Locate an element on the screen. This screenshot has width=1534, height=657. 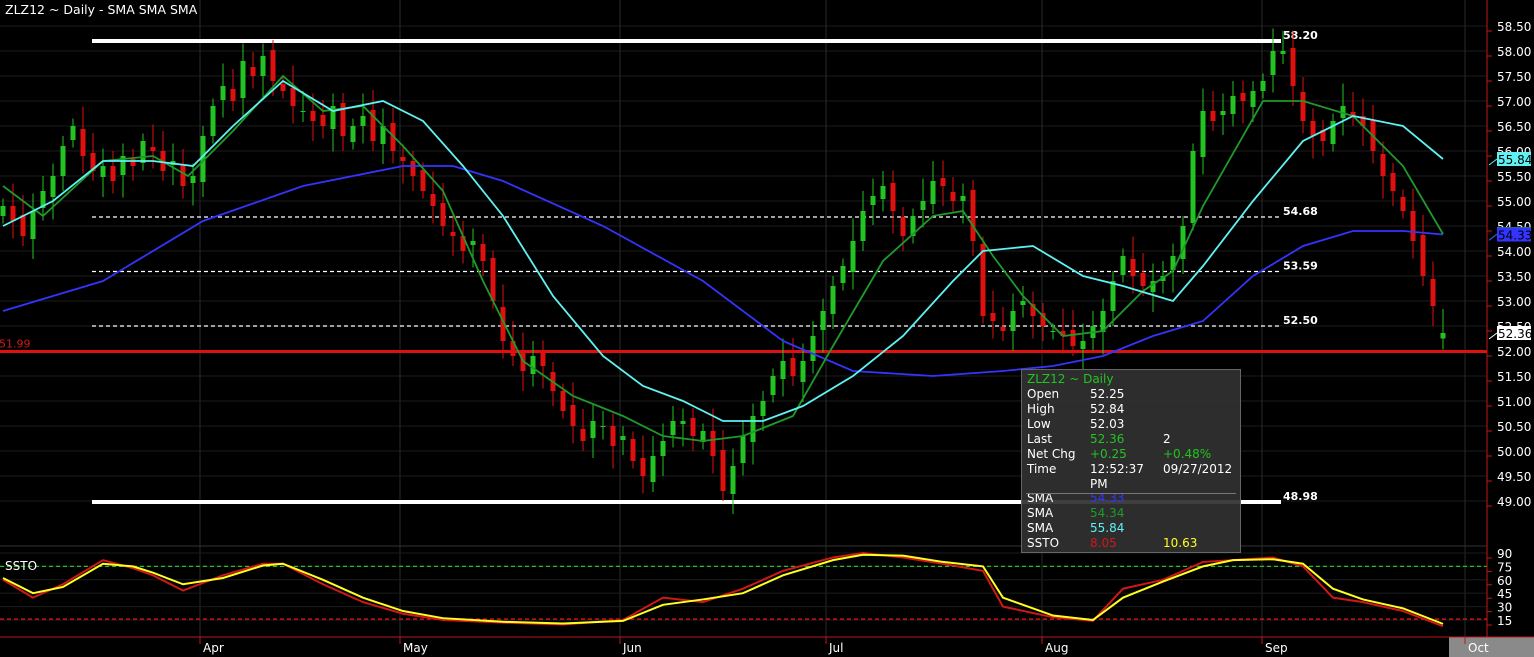
last-price-badge-text: 52.36 is located at coordinates (1515, 334).